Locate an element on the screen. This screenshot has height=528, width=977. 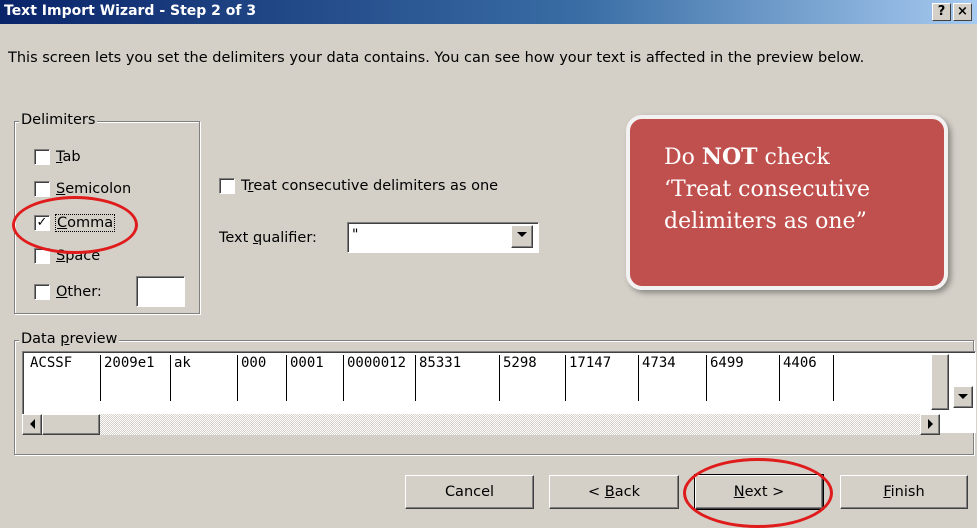
qualifier-row: Text qualifier: is located at coordinates (268, 238).